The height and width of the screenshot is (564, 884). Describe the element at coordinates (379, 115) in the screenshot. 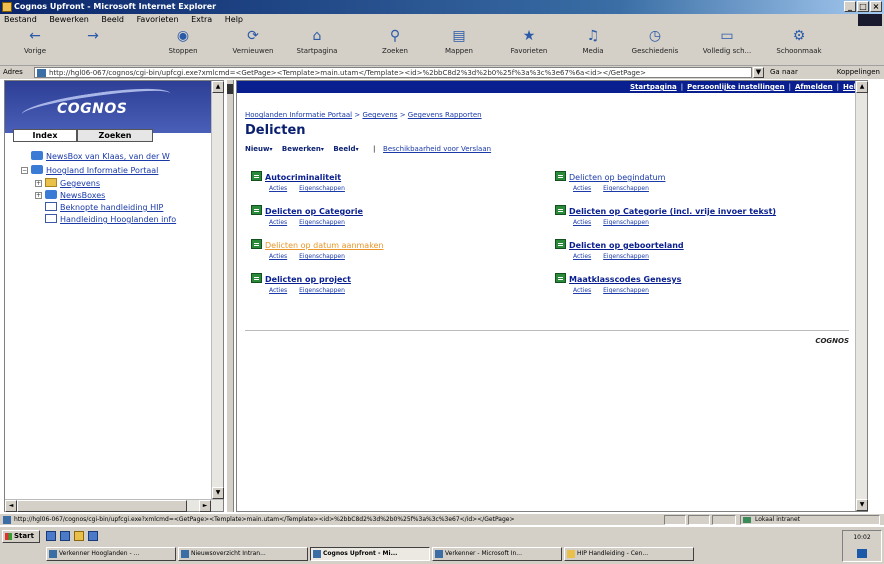

I see `breadcrumb-gegevens: Gegevens` at that location.